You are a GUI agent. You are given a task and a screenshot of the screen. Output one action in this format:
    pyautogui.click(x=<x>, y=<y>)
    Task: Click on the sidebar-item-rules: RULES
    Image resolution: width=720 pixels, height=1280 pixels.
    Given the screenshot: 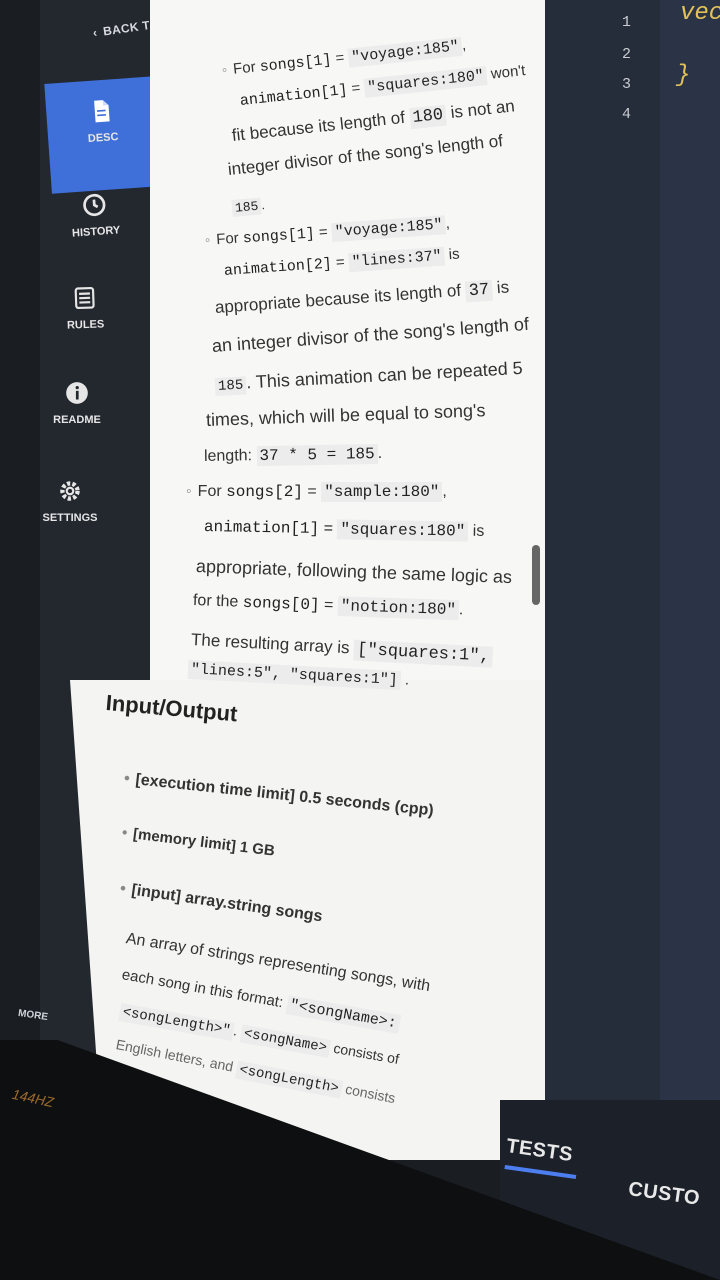 What is the action you would take?
    pyautogui.click(x=85, y=308)
    